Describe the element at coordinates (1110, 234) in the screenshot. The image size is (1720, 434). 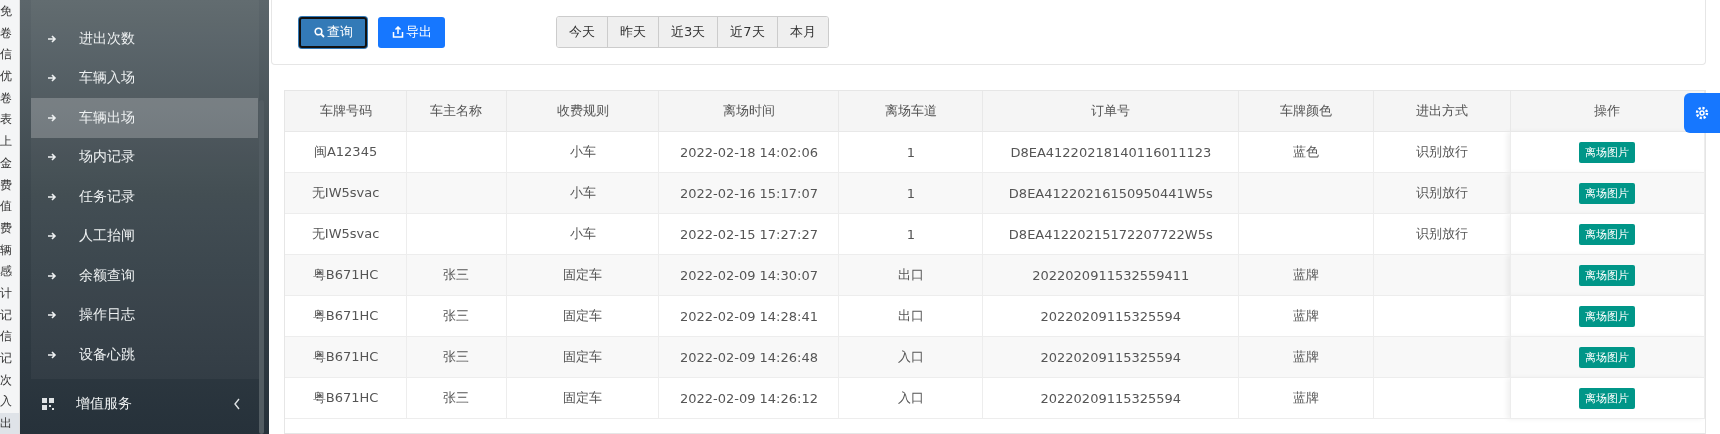
I see `table-cell: D8EA41220215172207722W5s` at that location.